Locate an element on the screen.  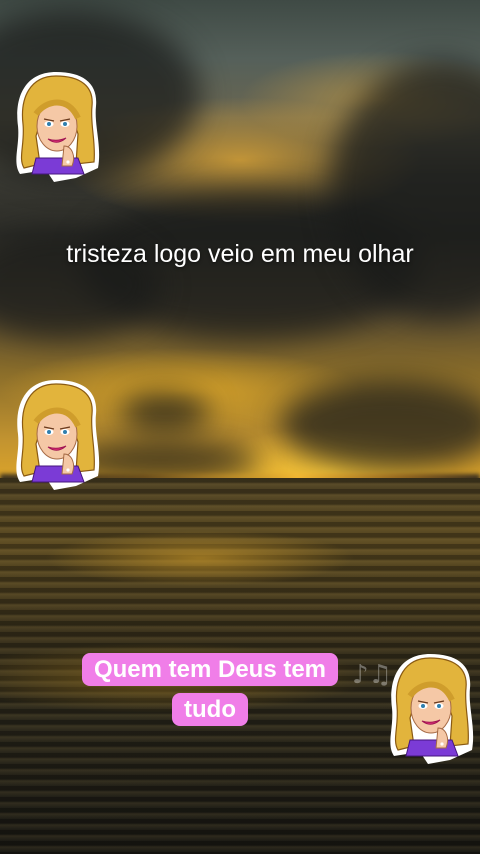
highlight-text: Quem tem Deus tem tudo is located at coordinates (210, 689).